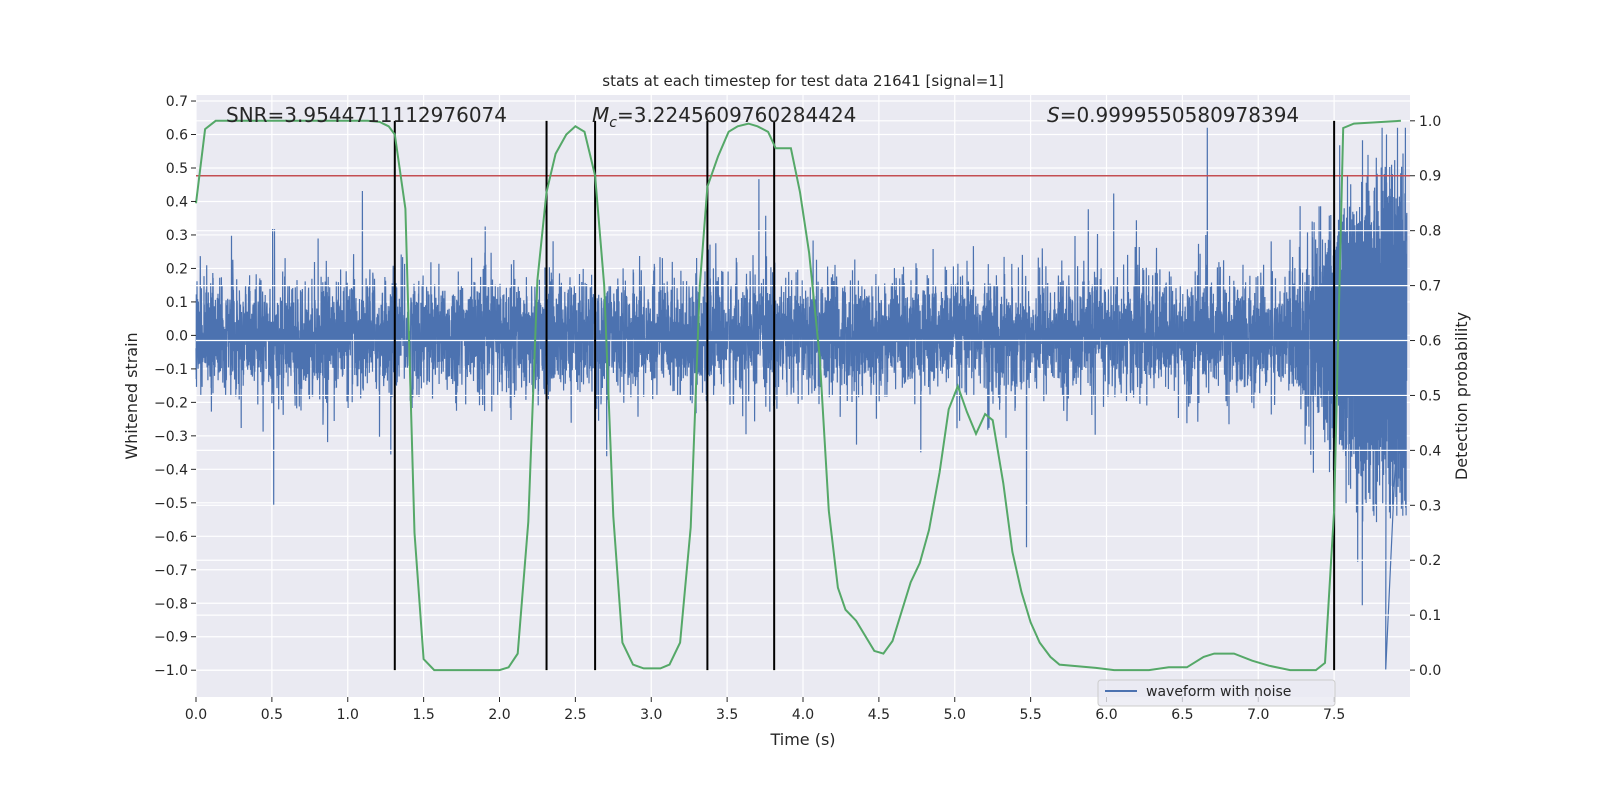  I want to click on legend-label: waveform with noise, so click(1218, 692).